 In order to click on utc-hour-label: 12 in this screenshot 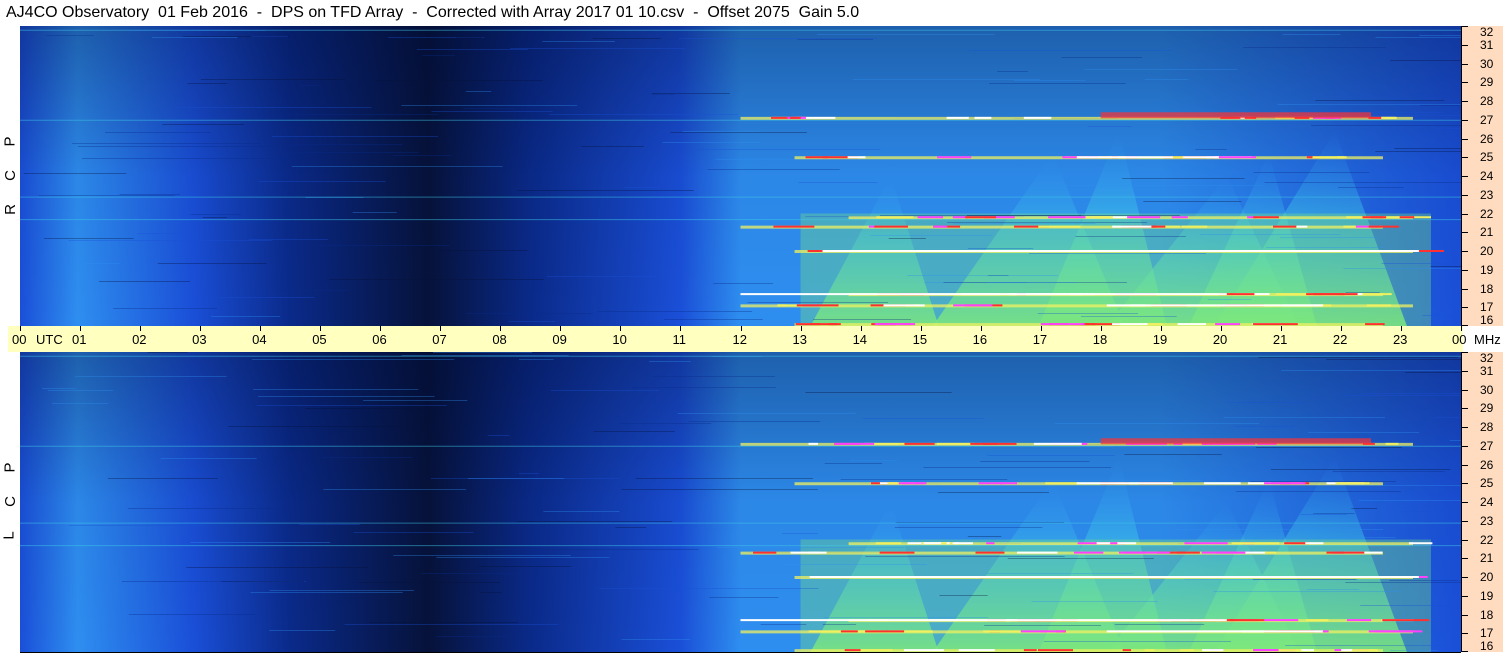, I will do `click(739, 339)`.